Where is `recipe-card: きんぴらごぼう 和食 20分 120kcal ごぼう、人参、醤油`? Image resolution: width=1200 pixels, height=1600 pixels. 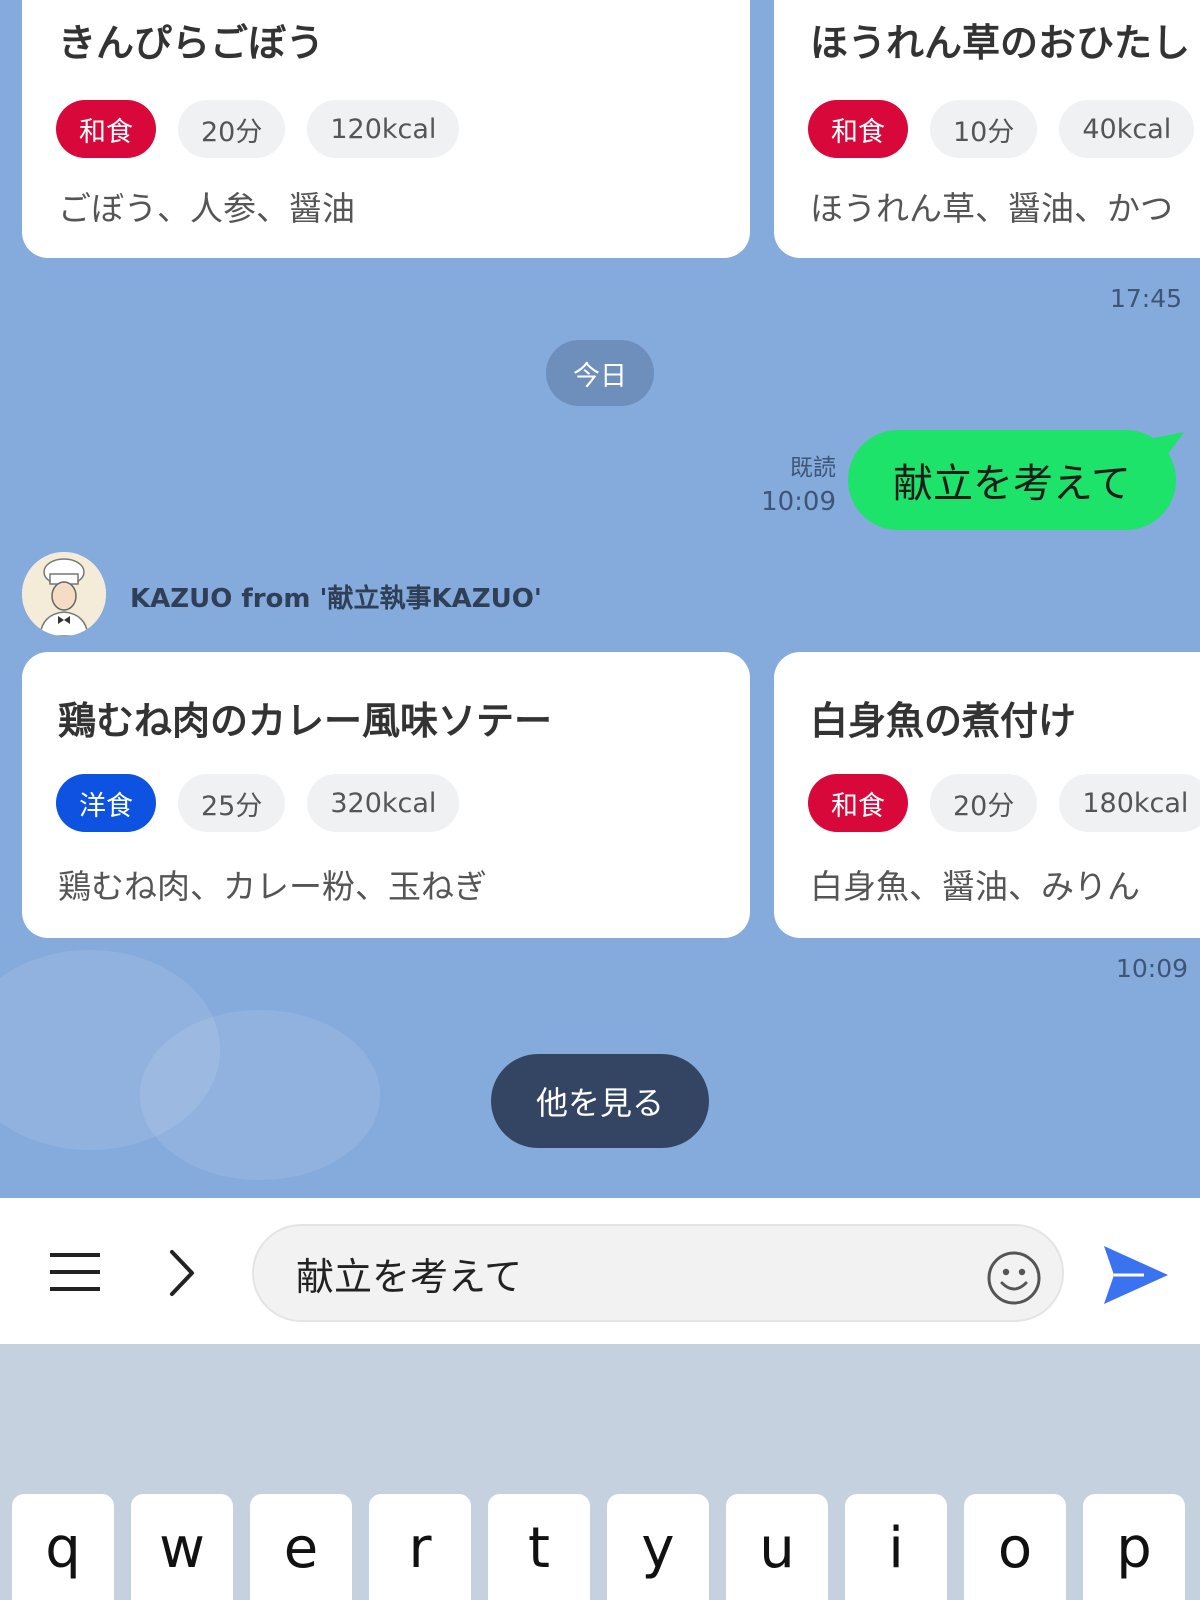
recipe-card: きんぴらごぼう 和食 20分 120kcal ごぼう、人参、醤油 is located at coordinates (386, 129).